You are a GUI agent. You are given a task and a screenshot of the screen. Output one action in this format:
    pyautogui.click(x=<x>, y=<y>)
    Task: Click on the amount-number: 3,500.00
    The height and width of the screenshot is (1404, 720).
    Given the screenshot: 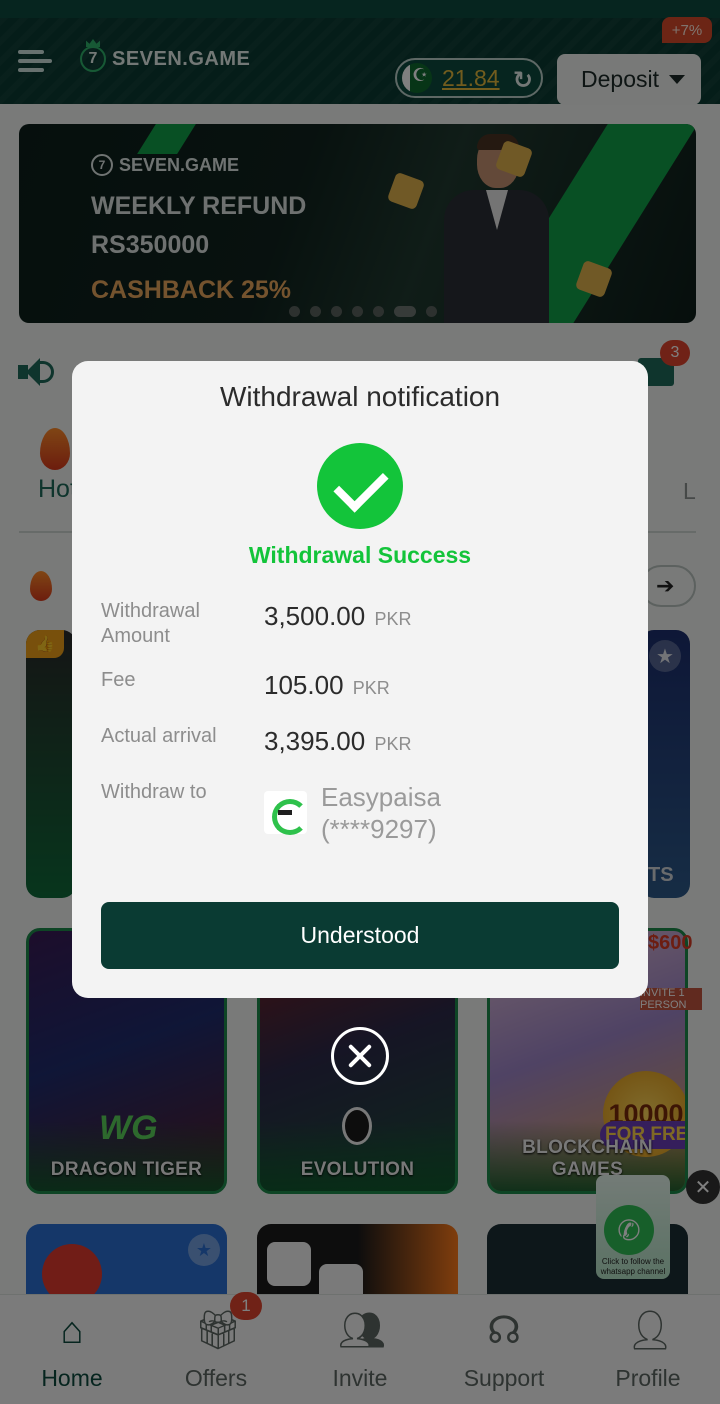 What is the action you would take?
    pyautogui.click(x=315, y=616)
    